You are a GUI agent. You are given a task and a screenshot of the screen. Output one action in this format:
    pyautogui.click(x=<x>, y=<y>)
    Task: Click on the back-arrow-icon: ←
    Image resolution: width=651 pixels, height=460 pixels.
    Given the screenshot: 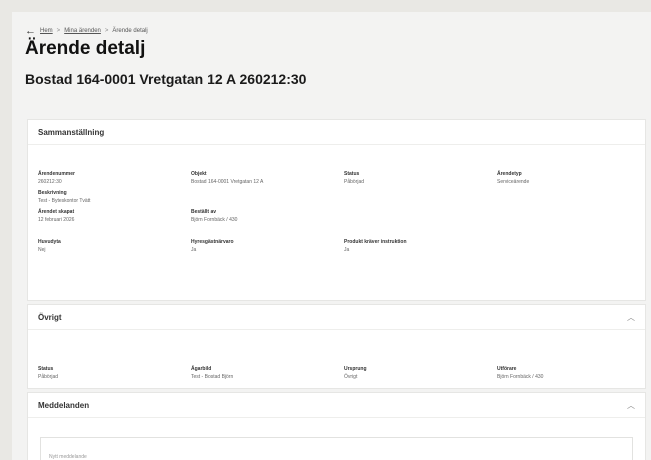 What is the action you would take?
    pyautogui.click(x=30, y=31)
    